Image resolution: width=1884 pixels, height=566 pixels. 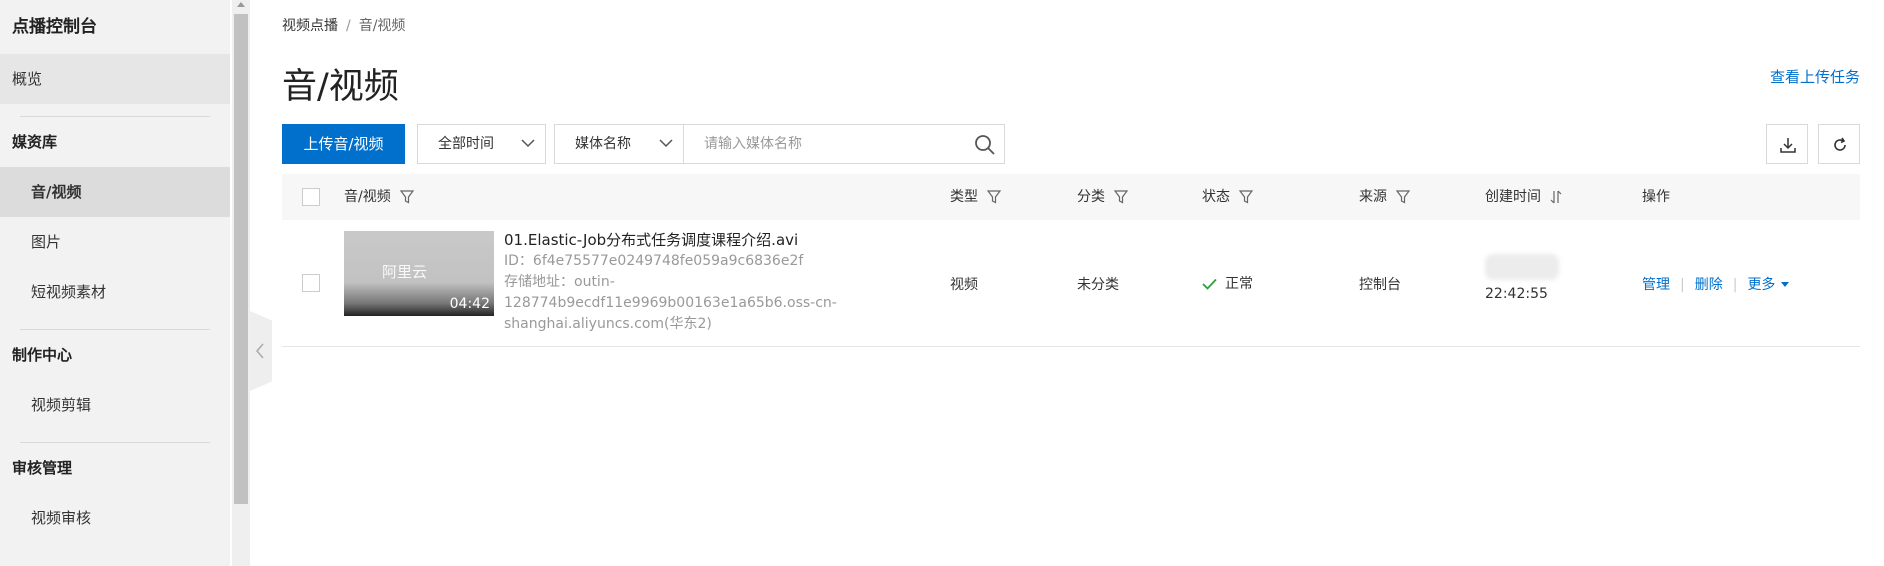 What do you see at coordinates (1761, 285) in the screenshot?
I see `more-label: 更多` at bounding box center [1761, 285].